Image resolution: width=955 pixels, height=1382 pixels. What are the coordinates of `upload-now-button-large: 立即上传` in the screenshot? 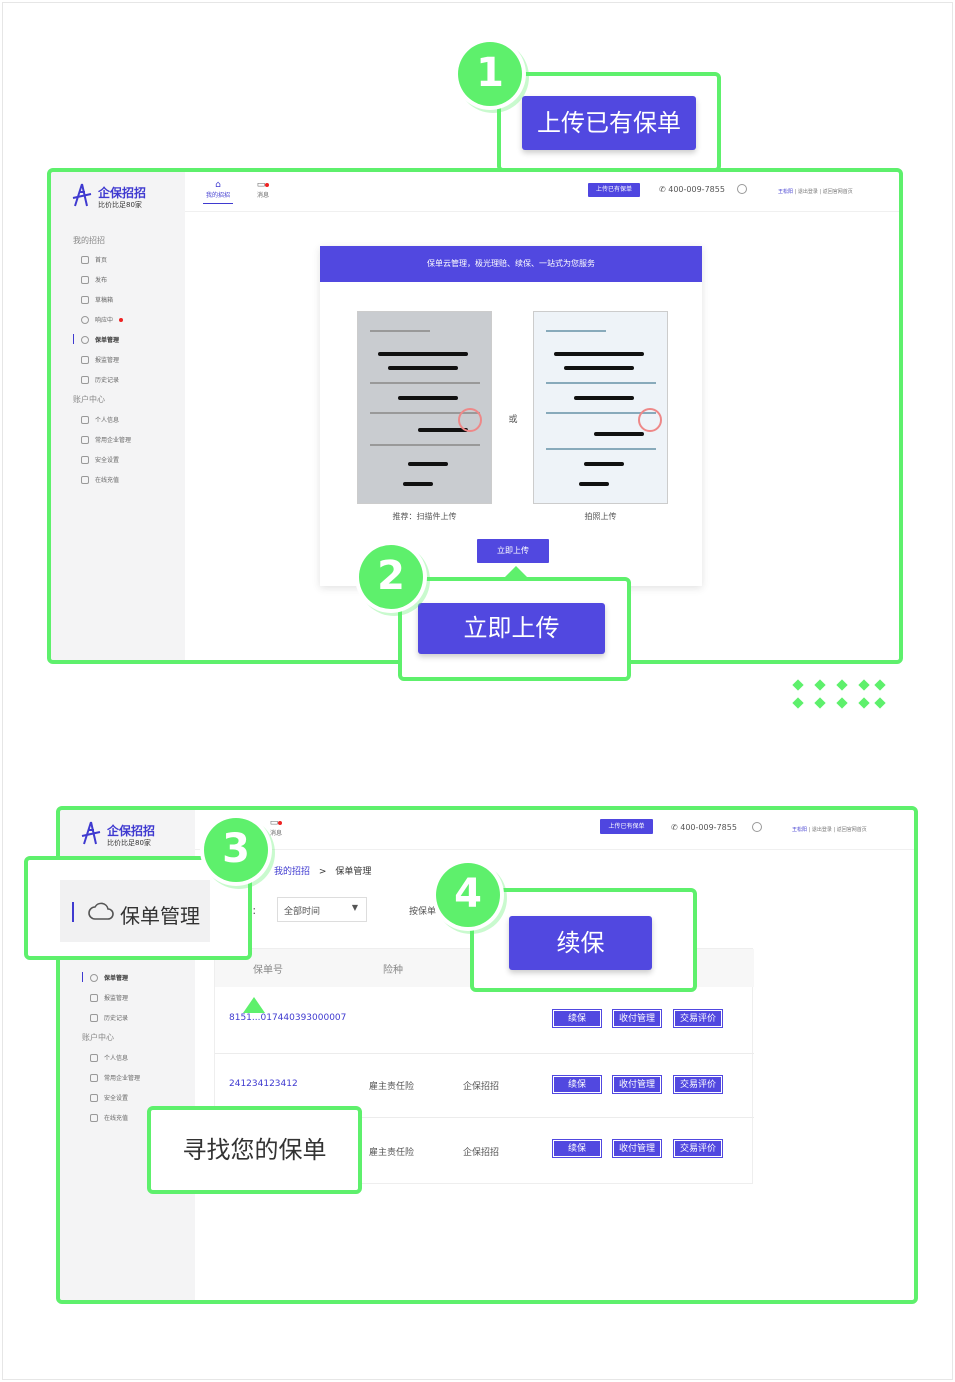 It's located at (511, 628).